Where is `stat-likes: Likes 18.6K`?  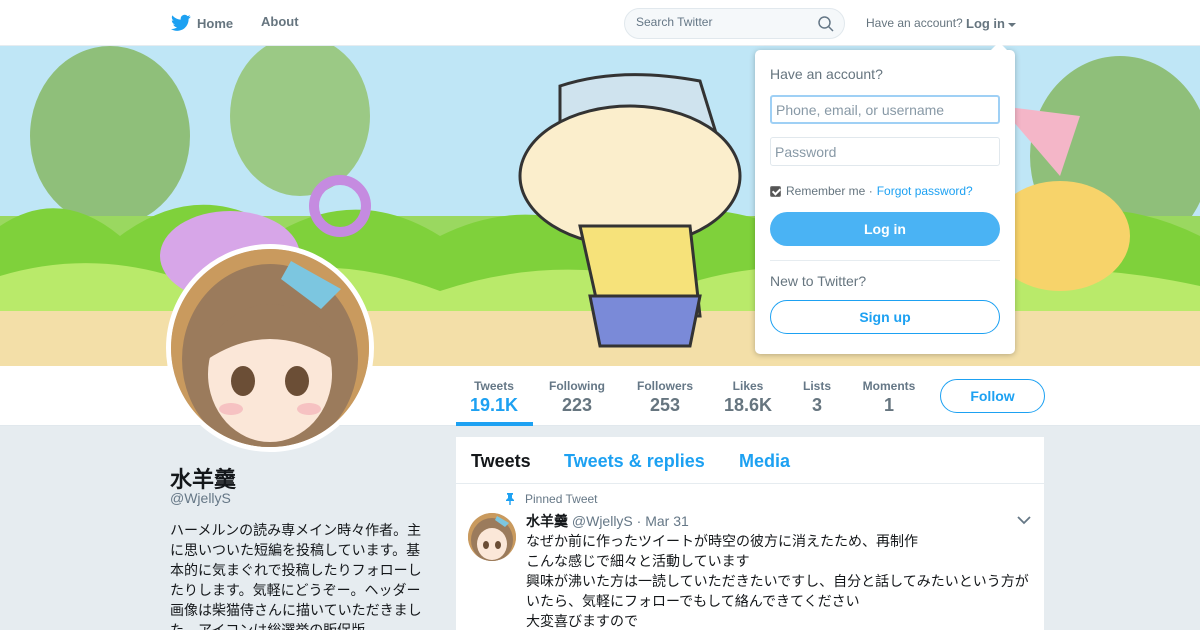
stat-likes: Likes 18.6K is located at coordinates (748, 397).